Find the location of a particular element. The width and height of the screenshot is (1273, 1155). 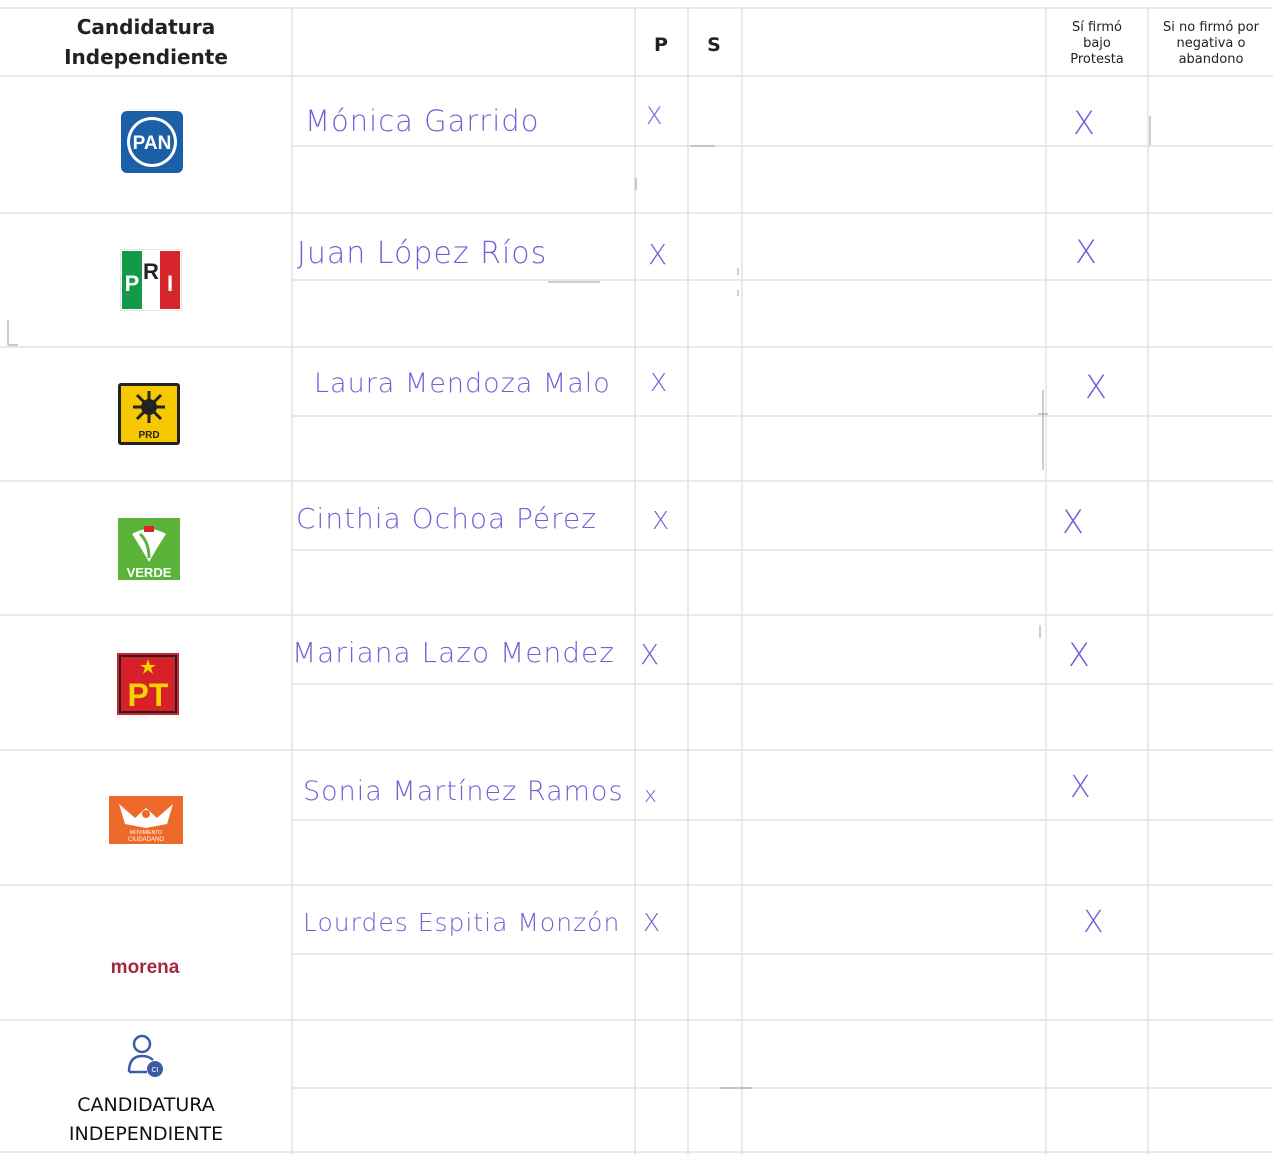

person-icon: CI is located at coordinates (145, 1055).